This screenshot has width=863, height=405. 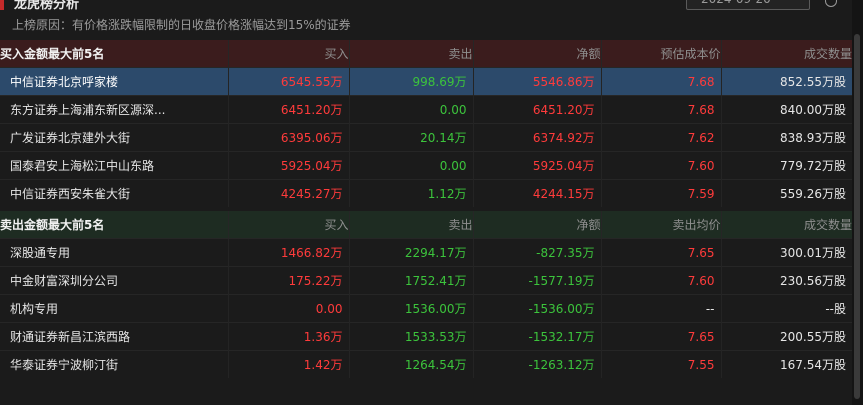 What do you see at coordinates (857, 216) in the screenshot?
I see `scrollbar-thumb` at bounding box center [857, 216].